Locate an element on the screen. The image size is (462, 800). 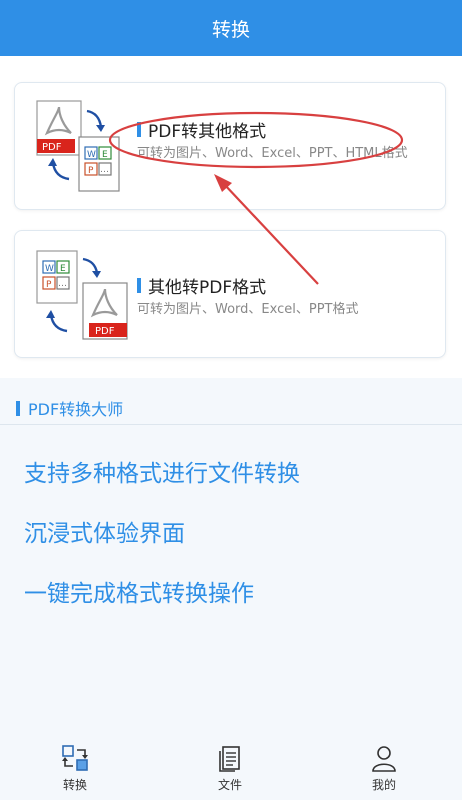
tab-files: 文件 is located at coordinates (230, 768).